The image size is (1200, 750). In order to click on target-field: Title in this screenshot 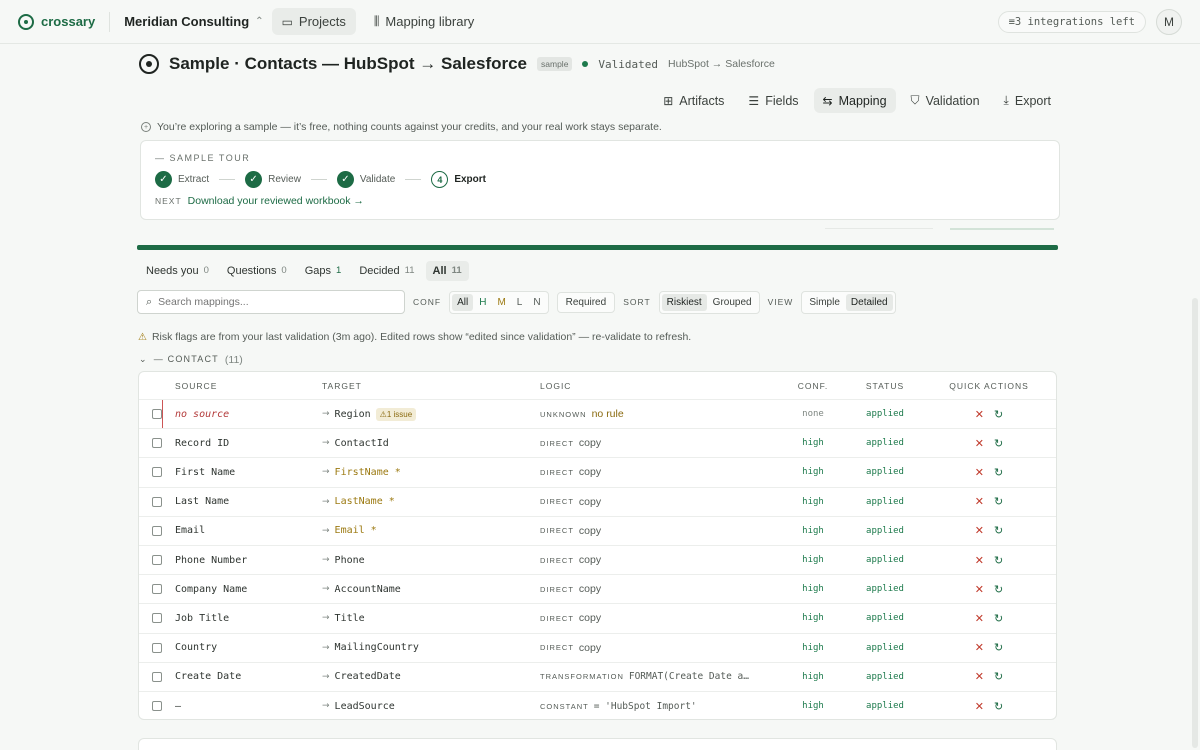, I will do `click(350, 618)`.